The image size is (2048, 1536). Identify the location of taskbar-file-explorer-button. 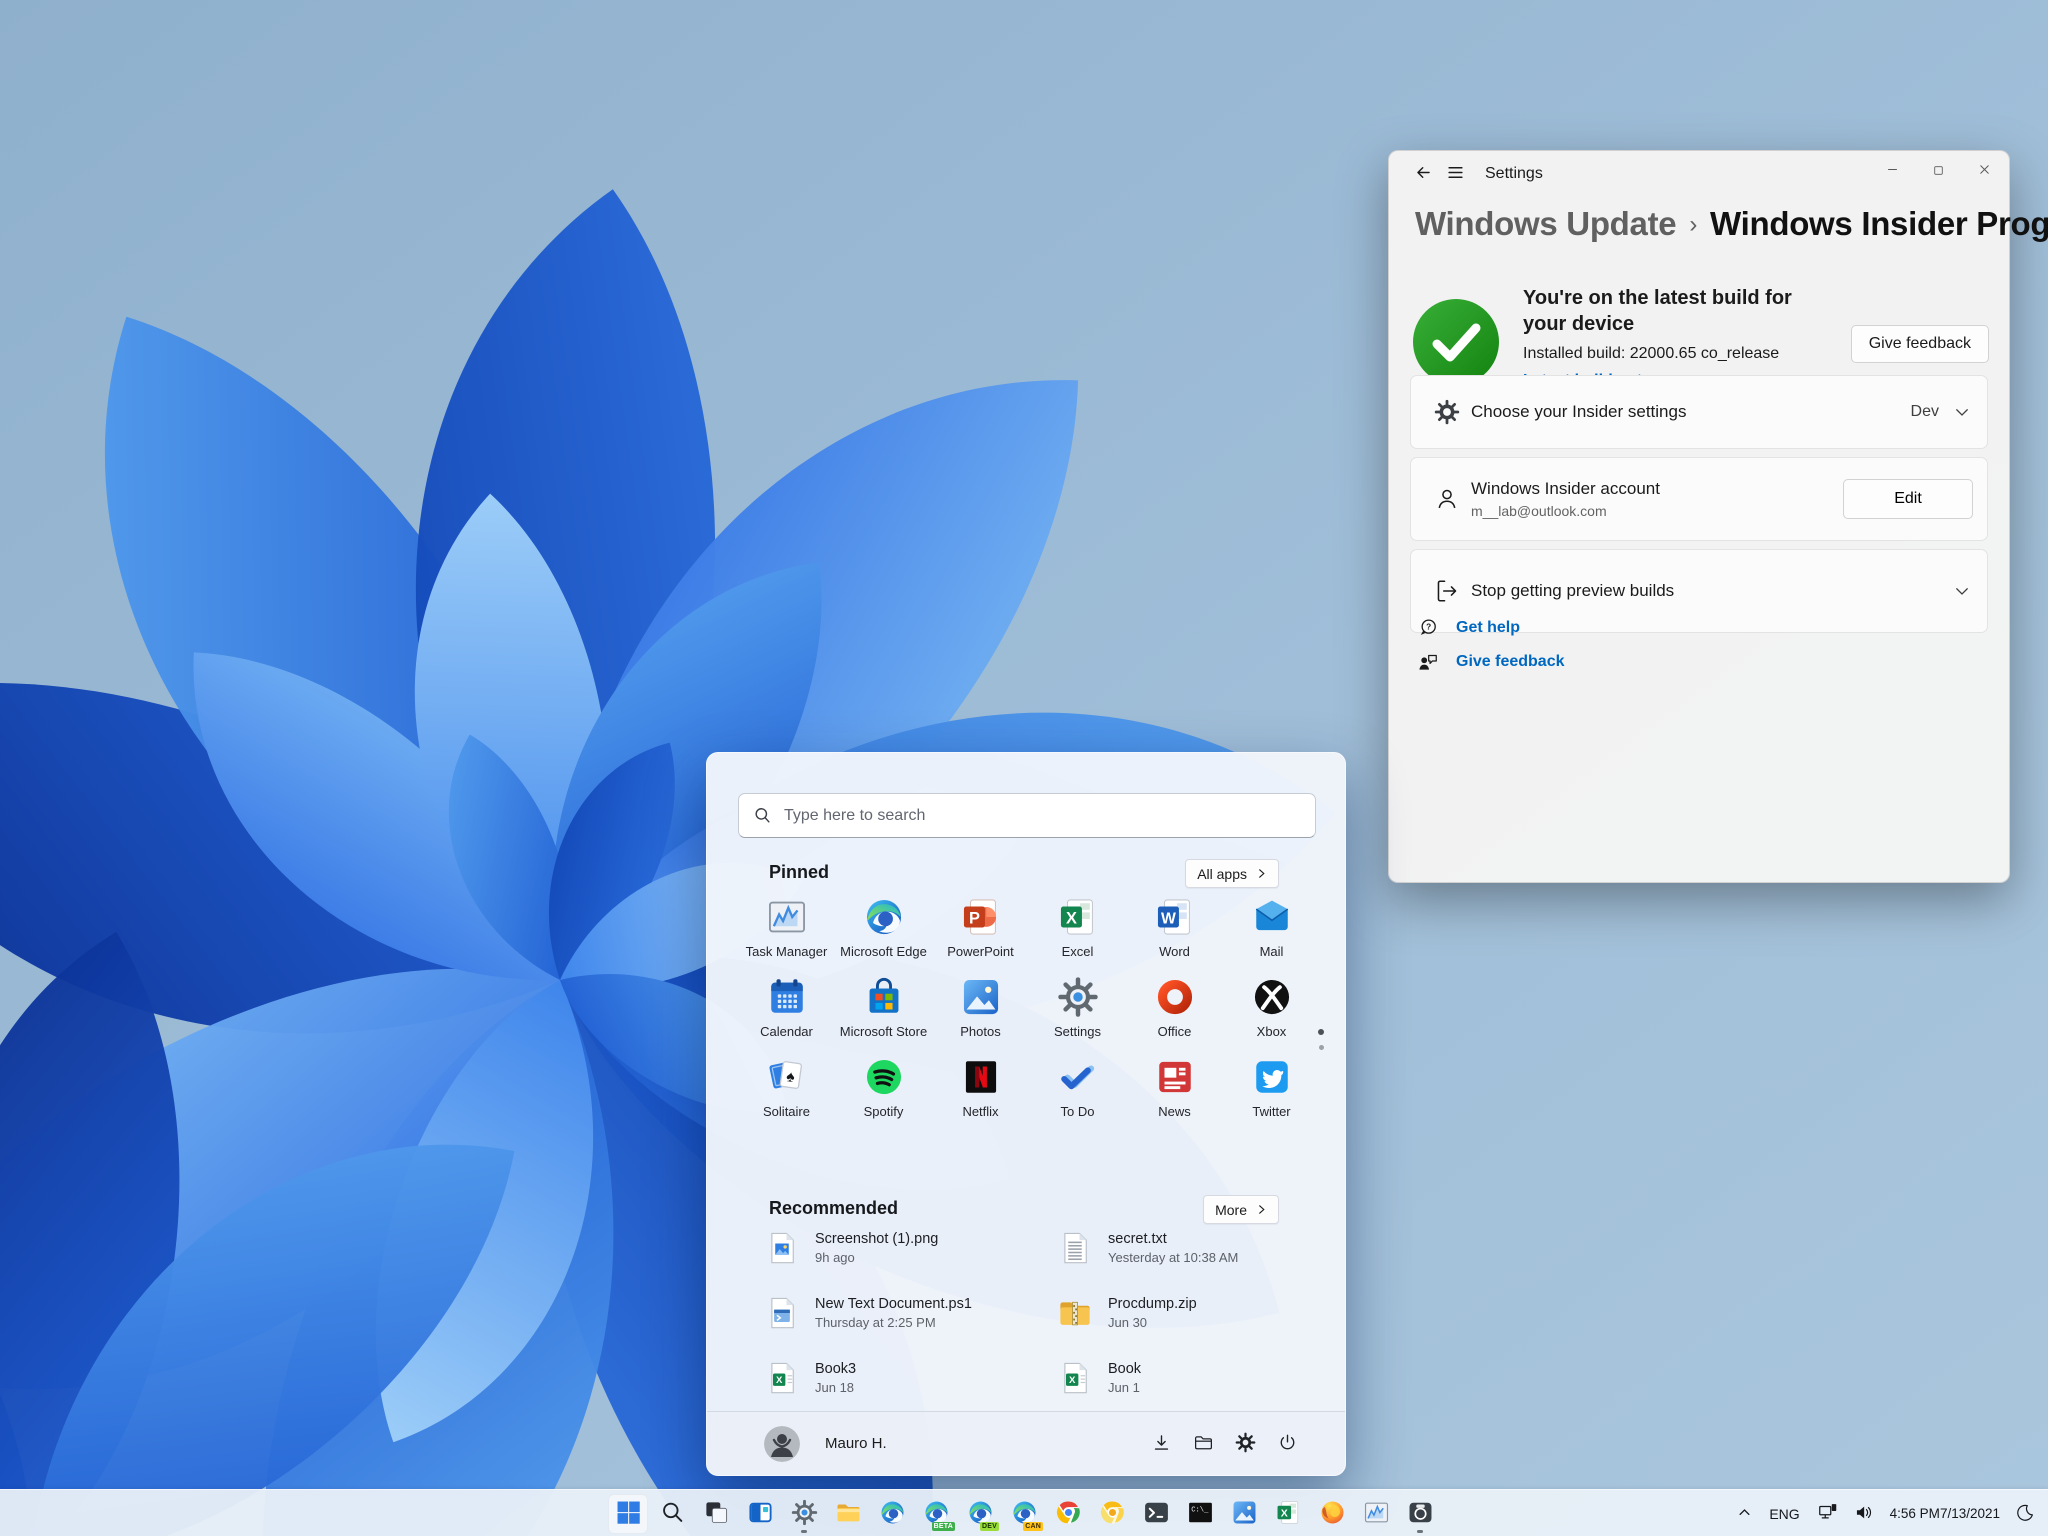
(848, 1514).